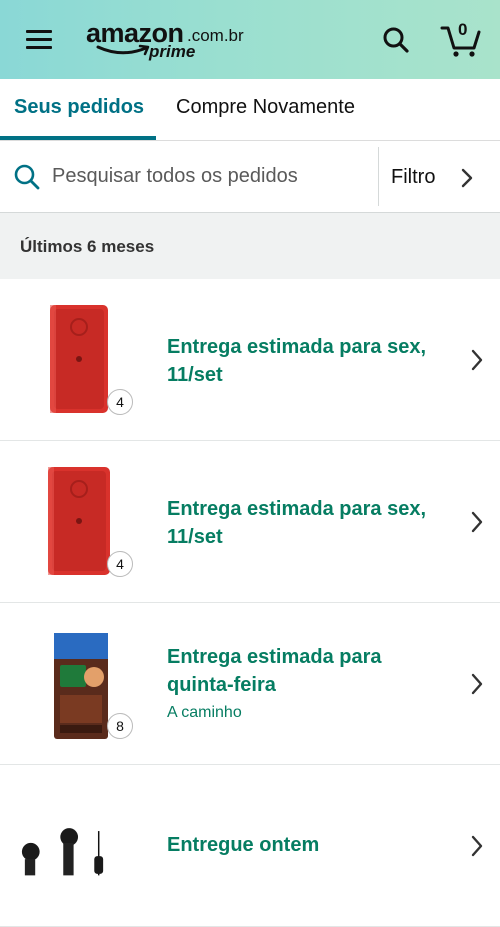 This screenshot has height=927, width=500. What do you see at coordinates (413, 177) in the screenshot?
I see `filter-label: Filtro` at bounding box center [413, 177].